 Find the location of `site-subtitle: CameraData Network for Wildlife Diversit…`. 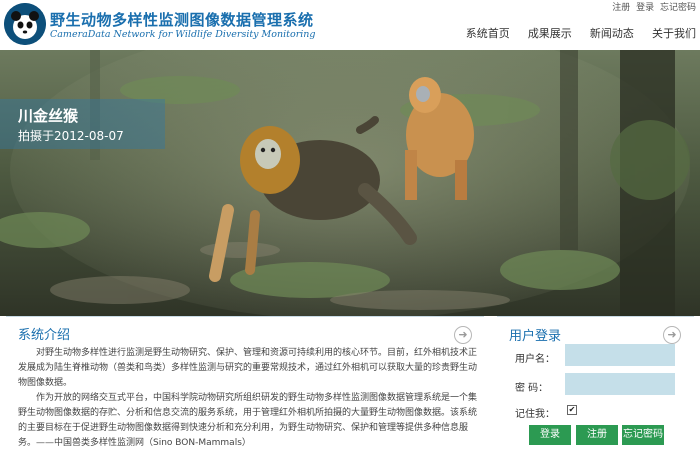

site-subtitle: CameraData Network for Wildlife Diversit… is located at coordinates (183, 34).